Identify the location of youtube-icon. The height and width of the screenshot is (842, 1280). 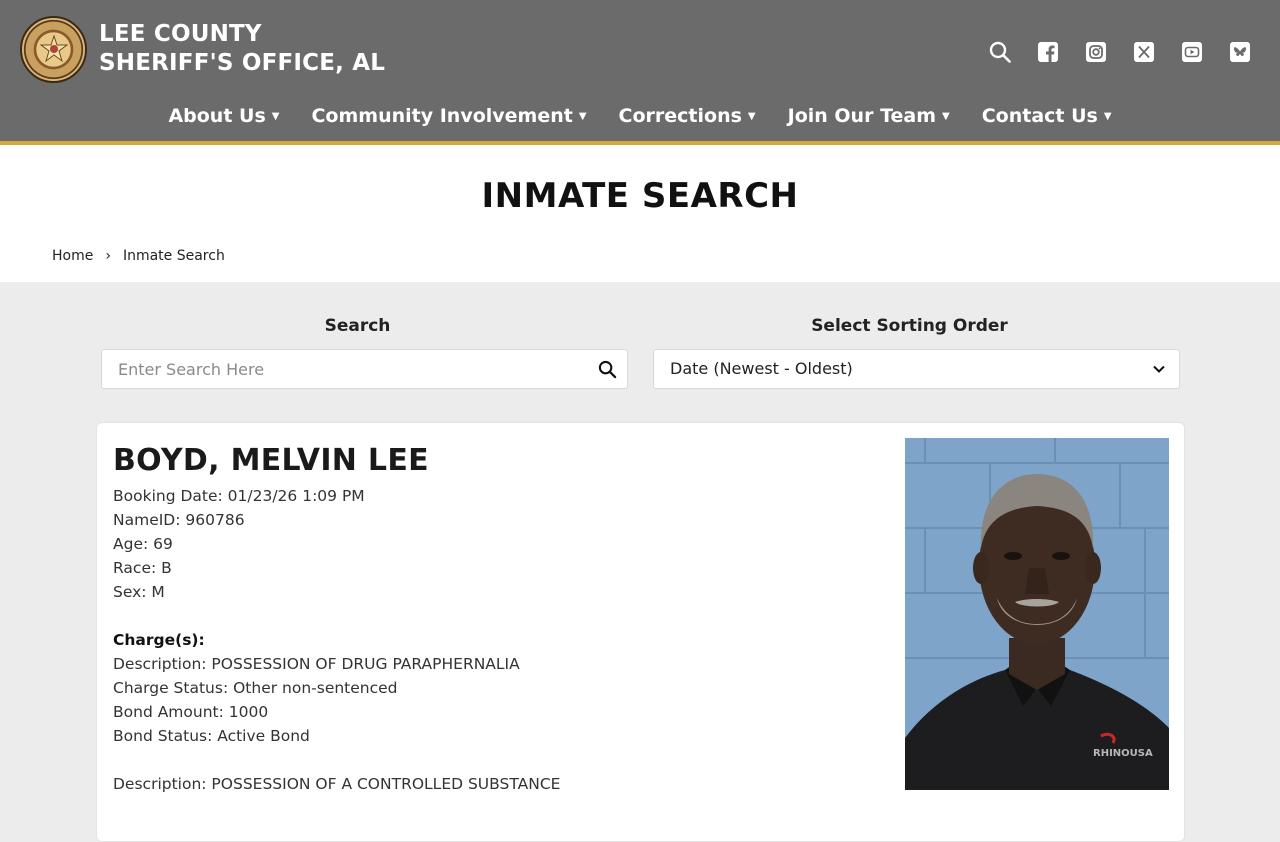
(1192, 52).